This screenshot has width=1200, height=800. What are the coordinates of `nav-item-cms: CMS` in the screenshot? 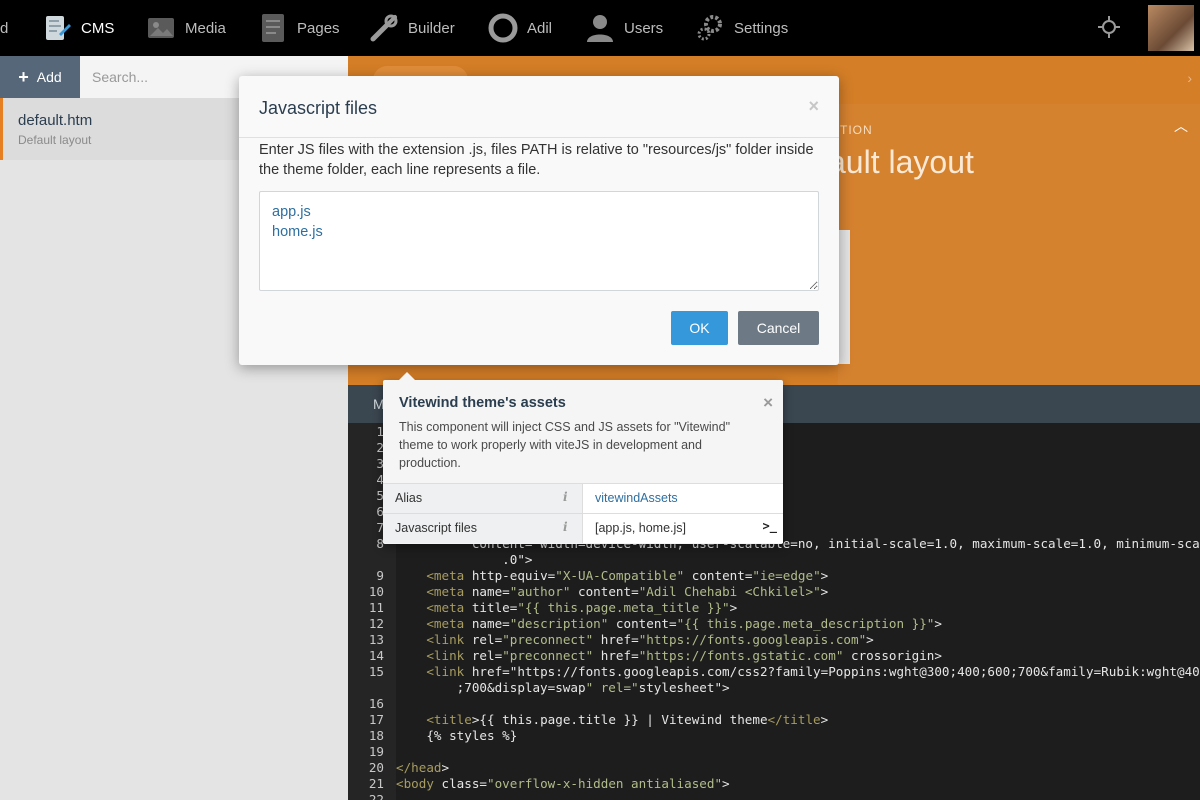 It's located at (78, 28).